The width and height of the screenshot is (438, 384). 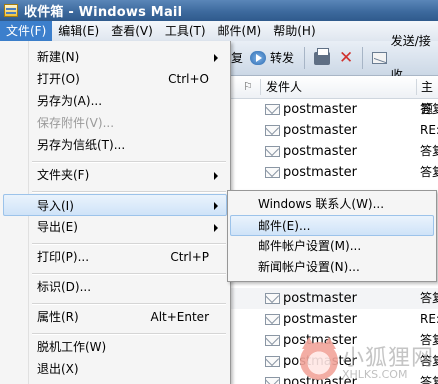 I want to click on menu-item-label: 属性(R), so click(x=58, y=317).